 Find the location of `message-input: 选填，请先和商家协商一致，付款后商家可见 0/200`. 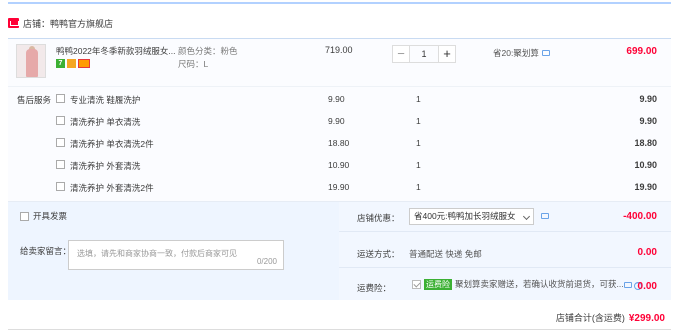

message-input: 选填，请先和商家协商一致，付款后商家可见 0/200 is located at coordinates (176, 255).